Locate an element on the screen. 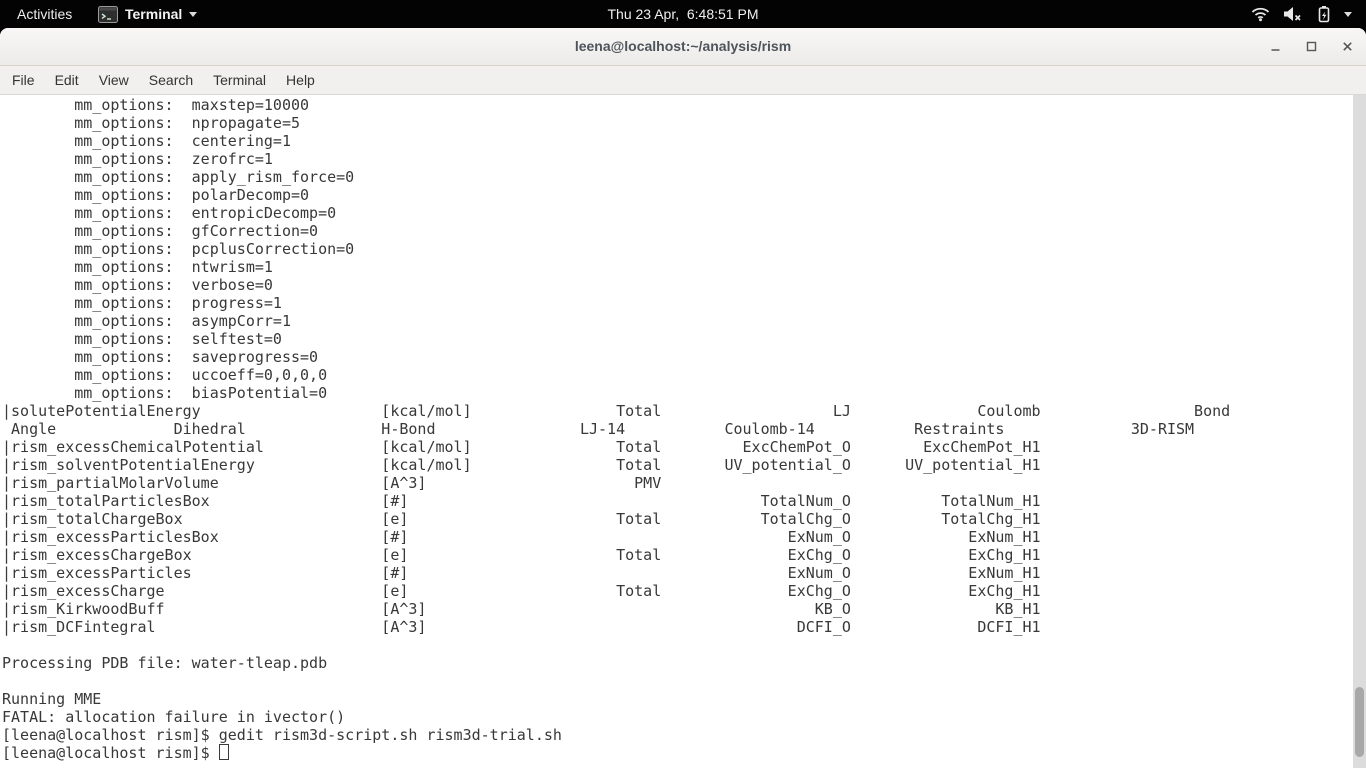 The image size is (1366, 768). terminal-app-icon is located at coordinates (108, 14).